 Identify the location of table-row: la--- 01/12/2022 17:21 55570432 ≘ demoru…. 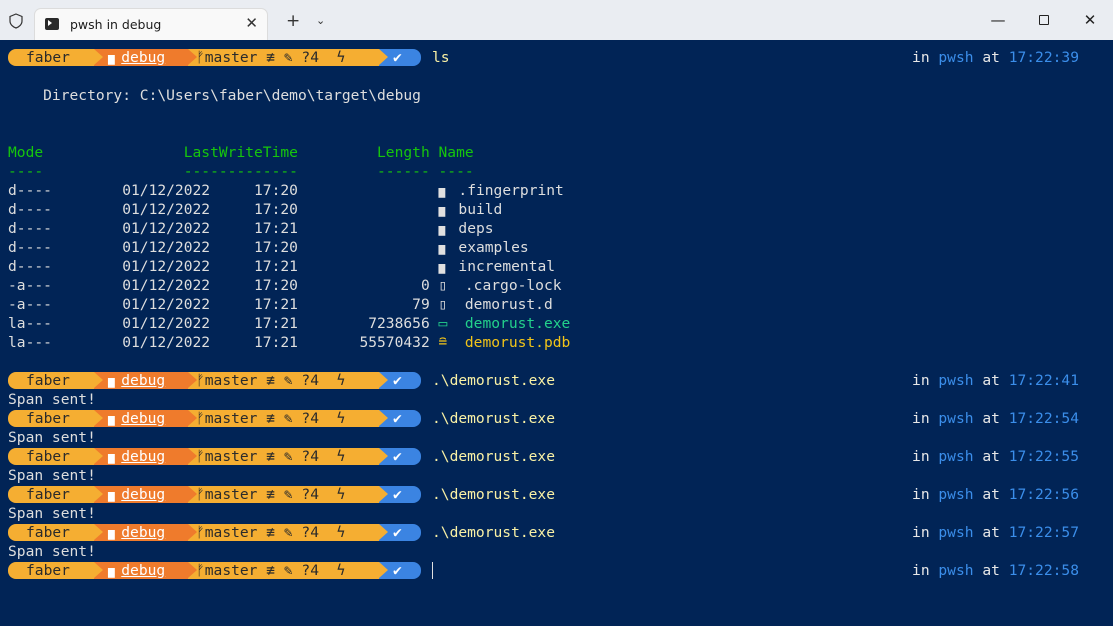
(289, 342).